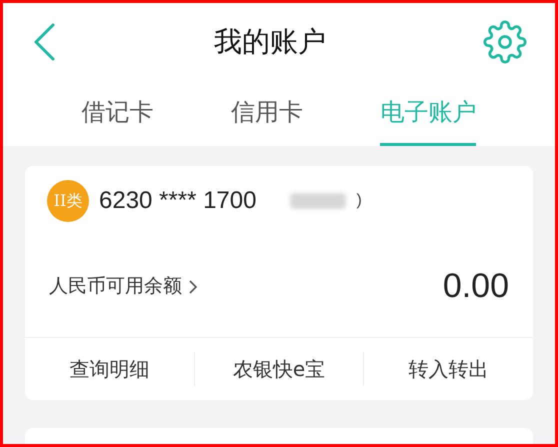 The image size is (558, 447). I want to click on account-type-badge: II类, so click(68, 201).